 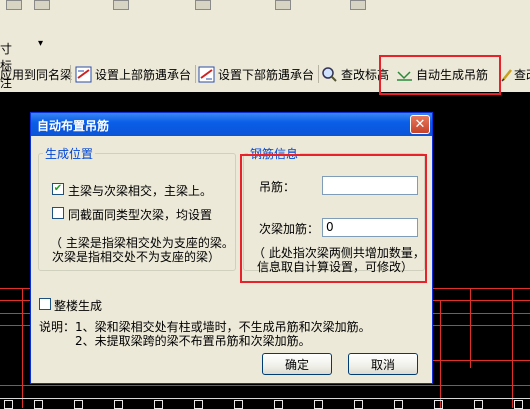 I want to click on set-top-rebar-label: 设置上部筋遇承台, so click(x=143, y=74).